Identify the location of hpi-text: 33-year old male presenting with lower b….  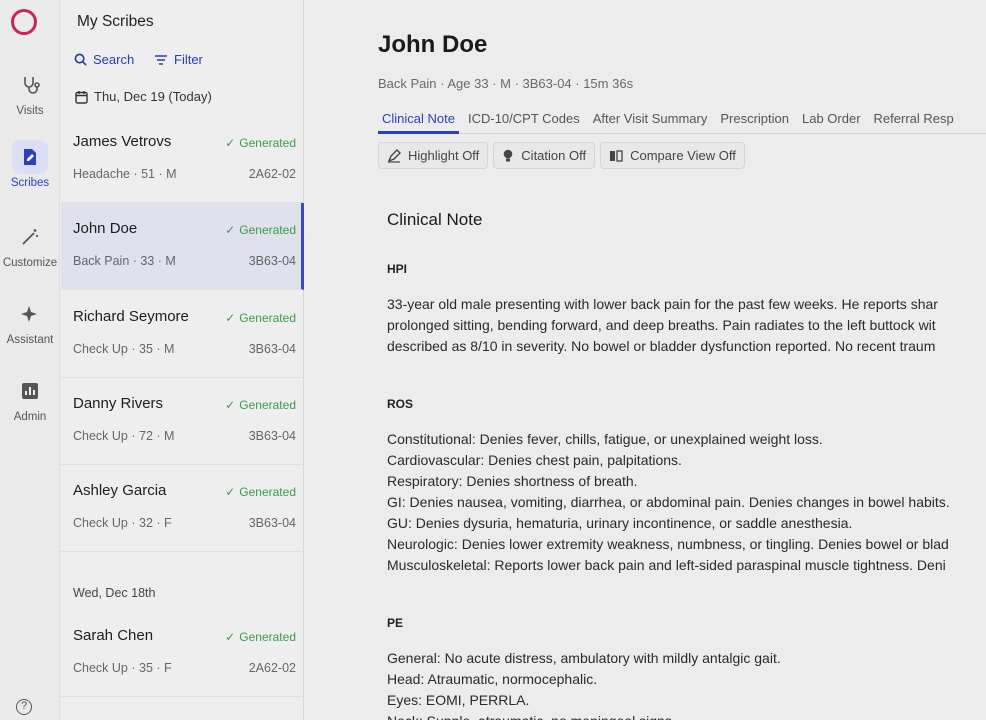
(662, 325).